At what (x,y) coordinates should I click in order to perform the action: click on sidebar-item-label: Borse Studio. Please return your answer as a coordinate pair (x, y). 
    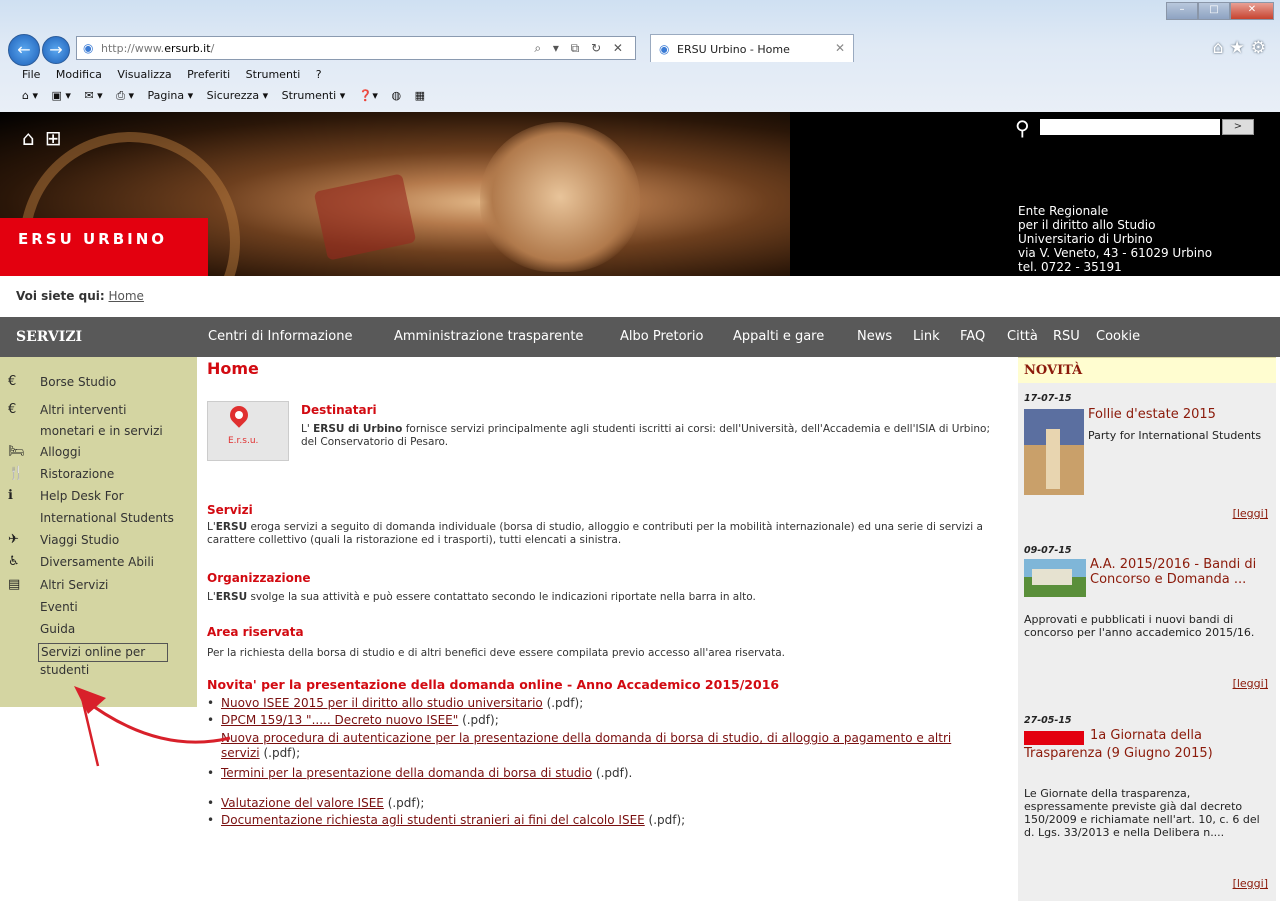
    Looking at the image, I should click on (78, 382).